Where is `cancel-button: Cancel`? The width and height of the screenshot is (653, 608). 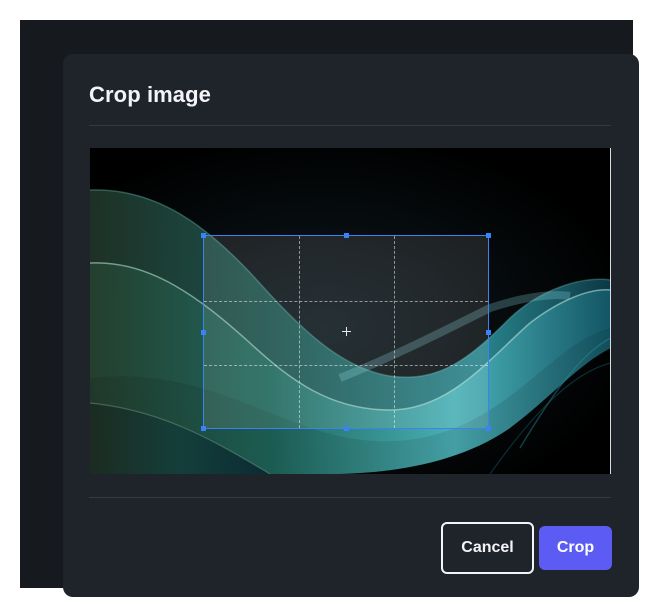
cancel-button: Cancel is located at coordinates (487, 548).